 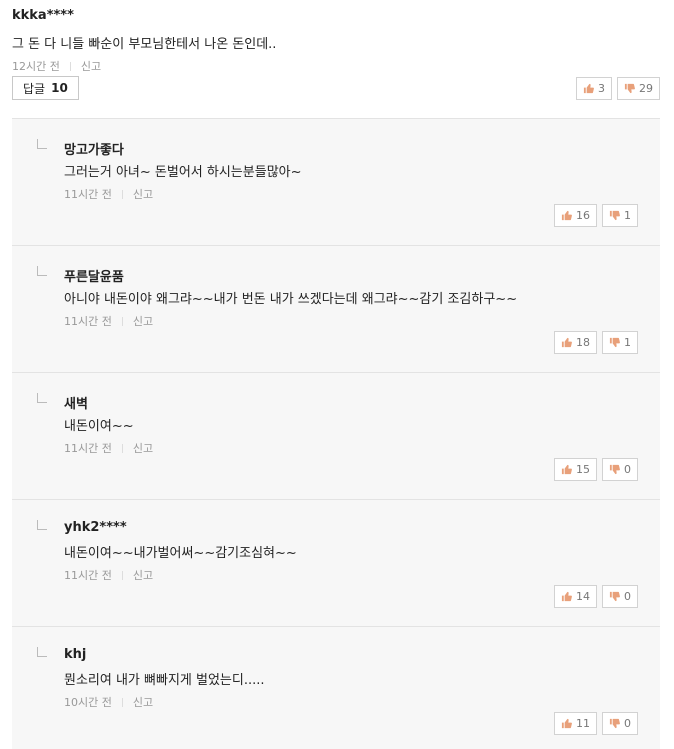 I want to click on reply-count: 10, so click(x=59, y=88).